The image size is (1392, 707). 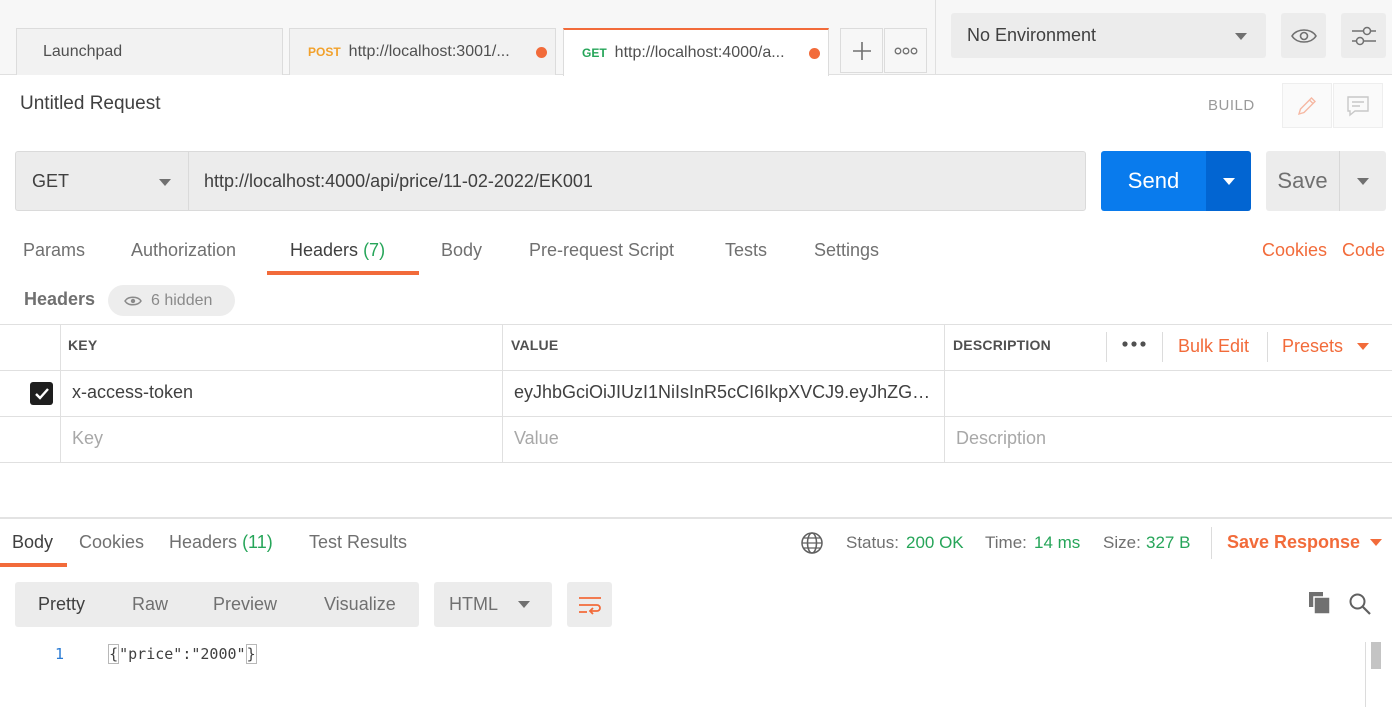 I want to click on edit-request-button, so click(x=1307, y=105).